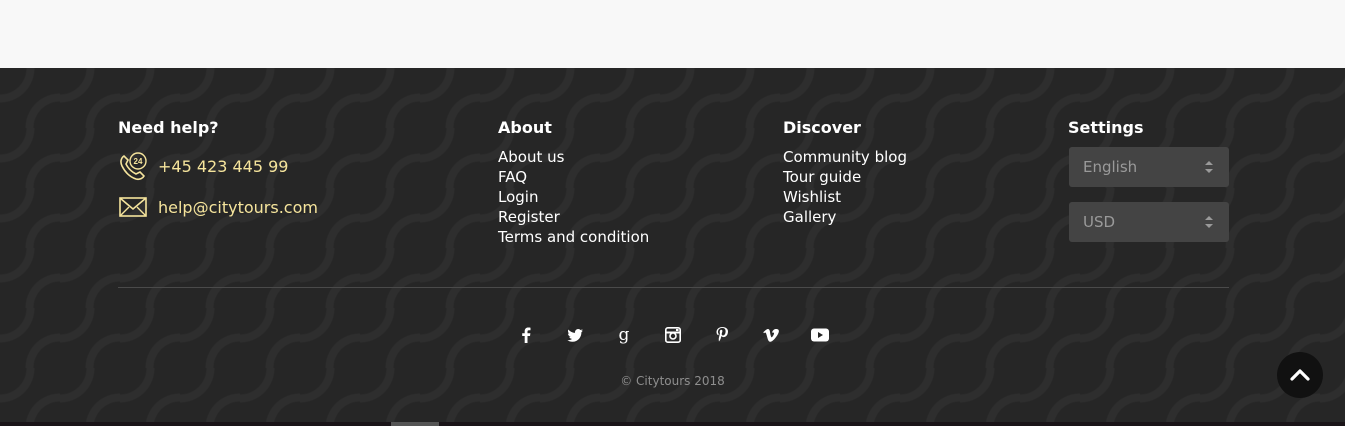 The width and height of the screenshot is (1345, 426). I want to click on svg-text: g, so click(624, 335).